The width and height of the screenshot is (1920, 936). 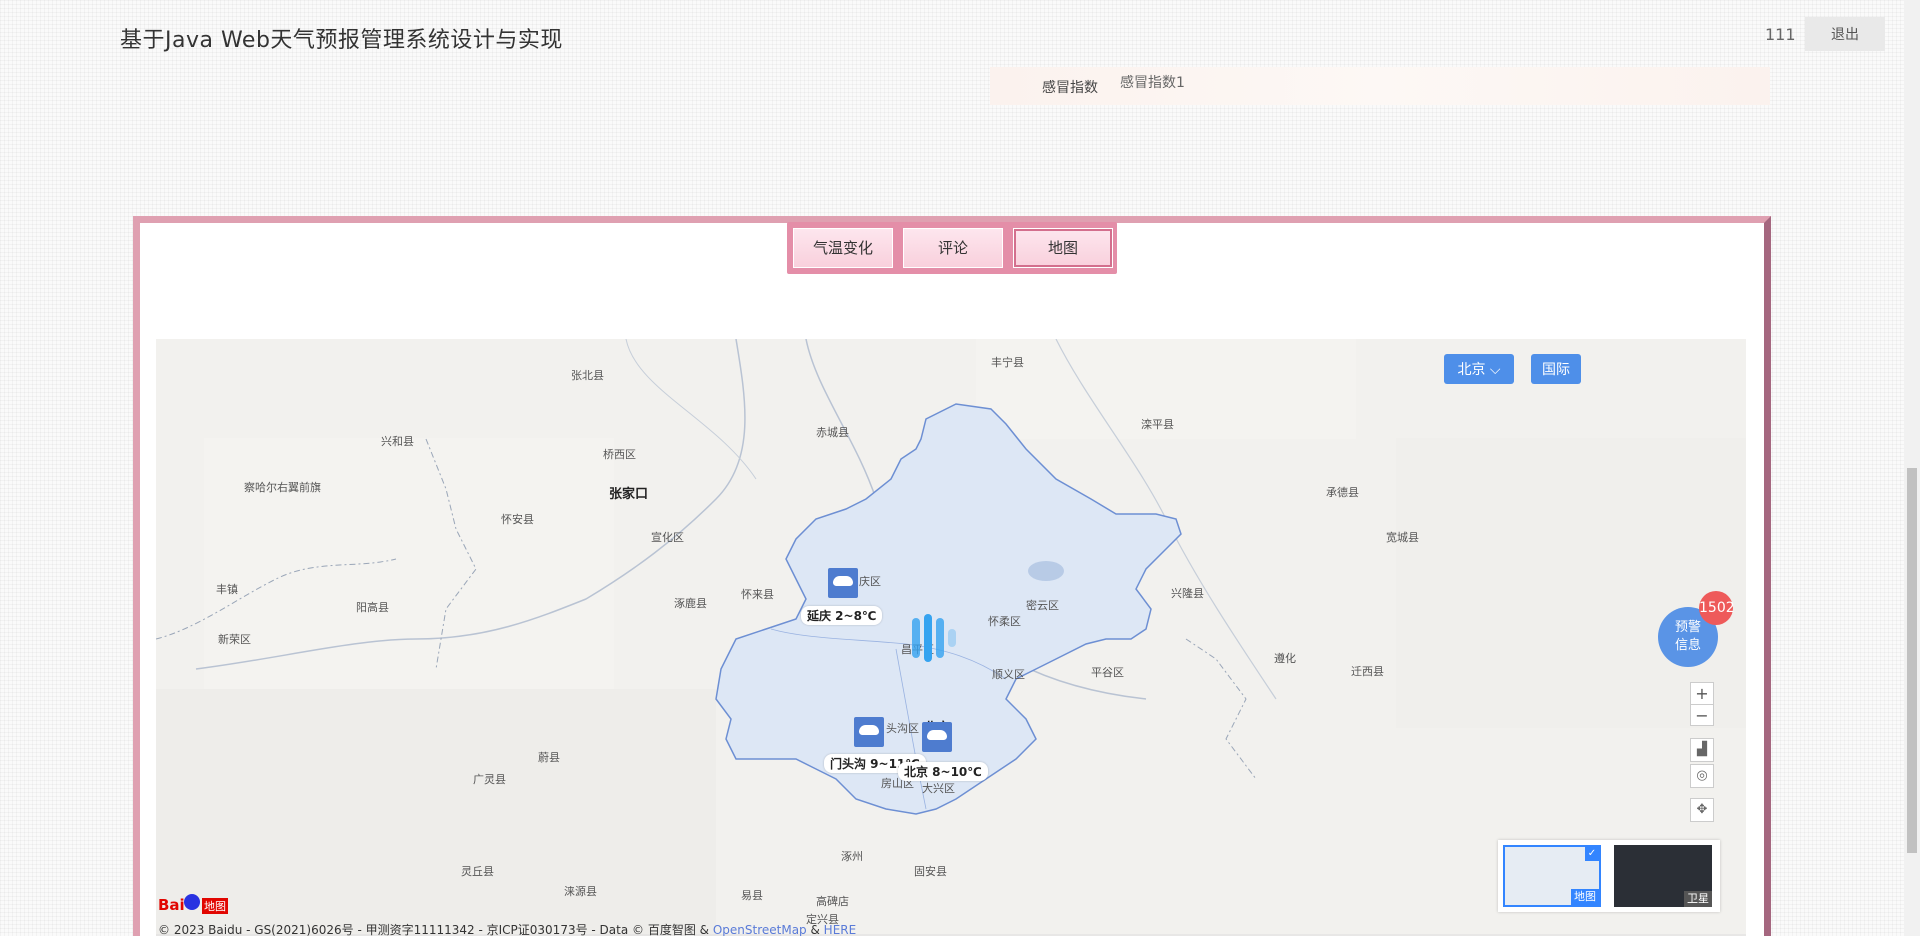 What do you see at coordinates (1702, 810) in the screenshot?
I see `fullscreen-icon: ✥` at bounding box center [1702, 810].